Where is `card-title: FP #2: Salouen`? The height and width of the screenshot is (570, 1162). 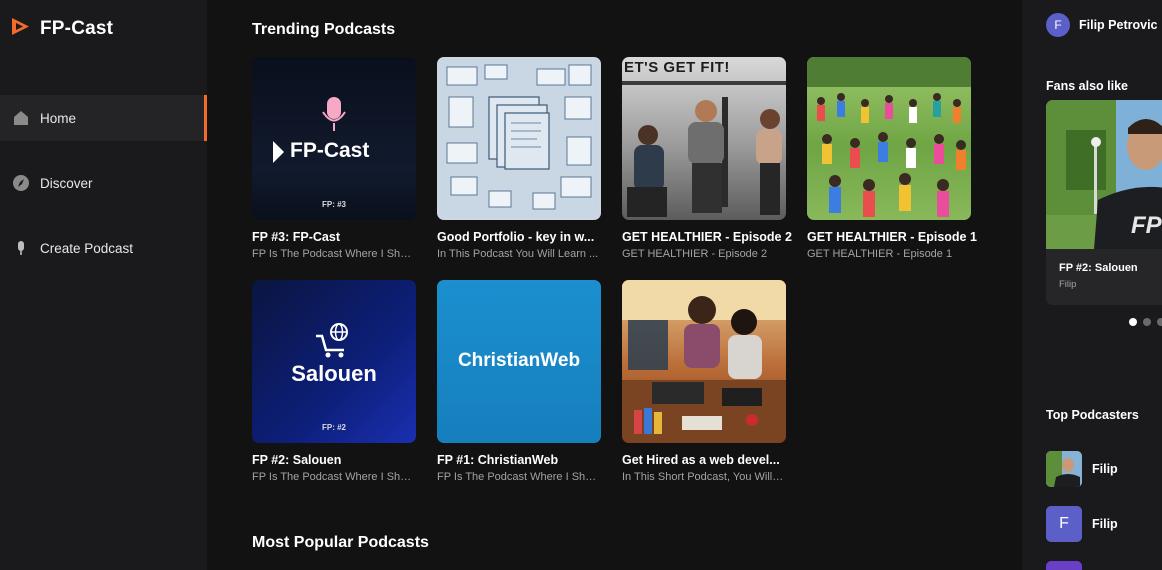
card-title: FP #2: Salouen is located at coordinates (297, 460).